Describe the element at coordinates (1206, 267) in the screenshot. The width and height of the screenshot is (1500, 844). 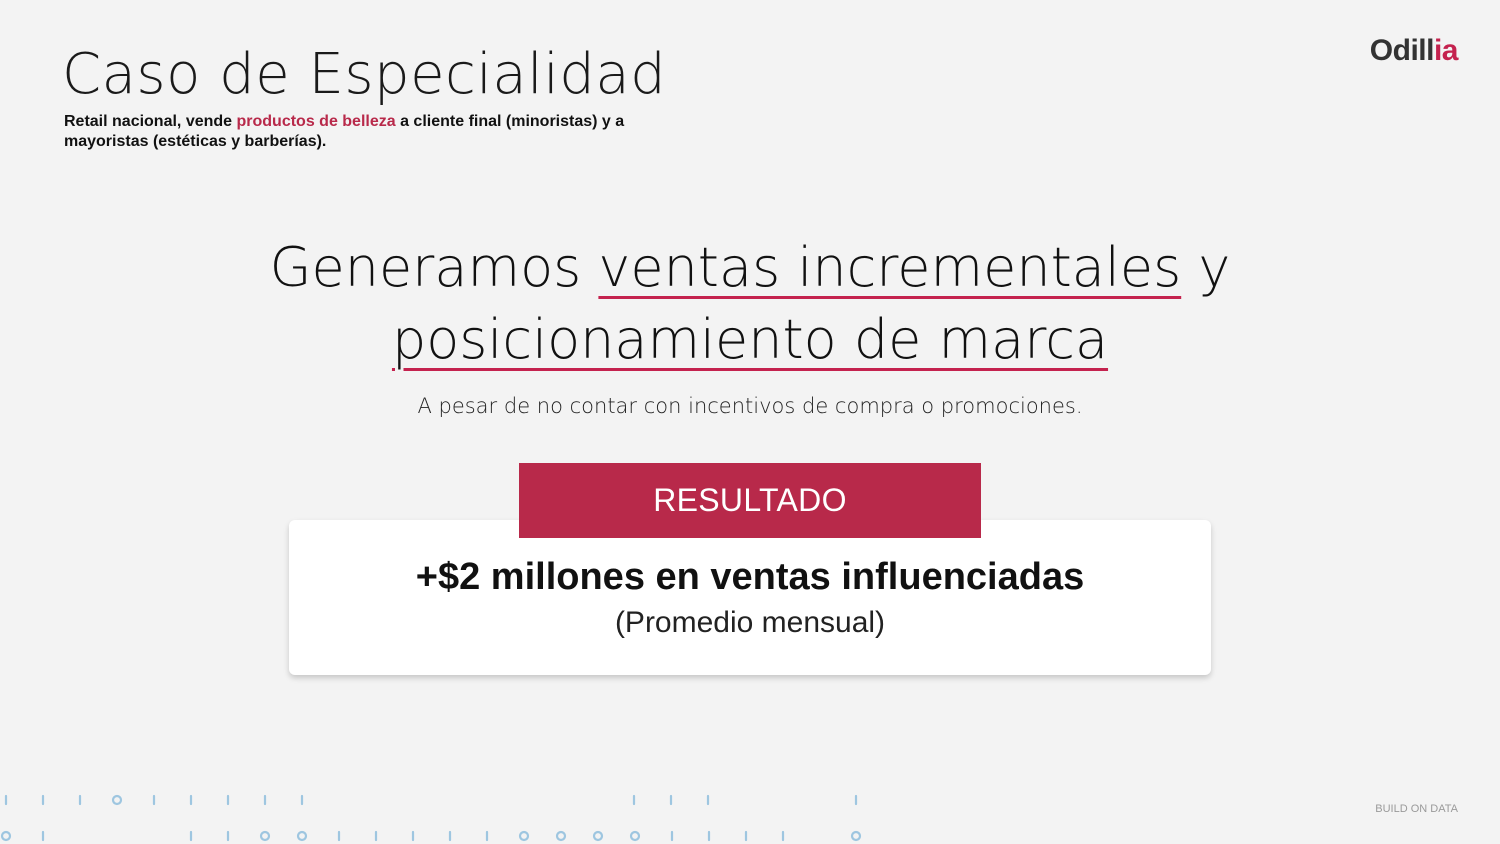
I see `headline-text-2: y` at that location.